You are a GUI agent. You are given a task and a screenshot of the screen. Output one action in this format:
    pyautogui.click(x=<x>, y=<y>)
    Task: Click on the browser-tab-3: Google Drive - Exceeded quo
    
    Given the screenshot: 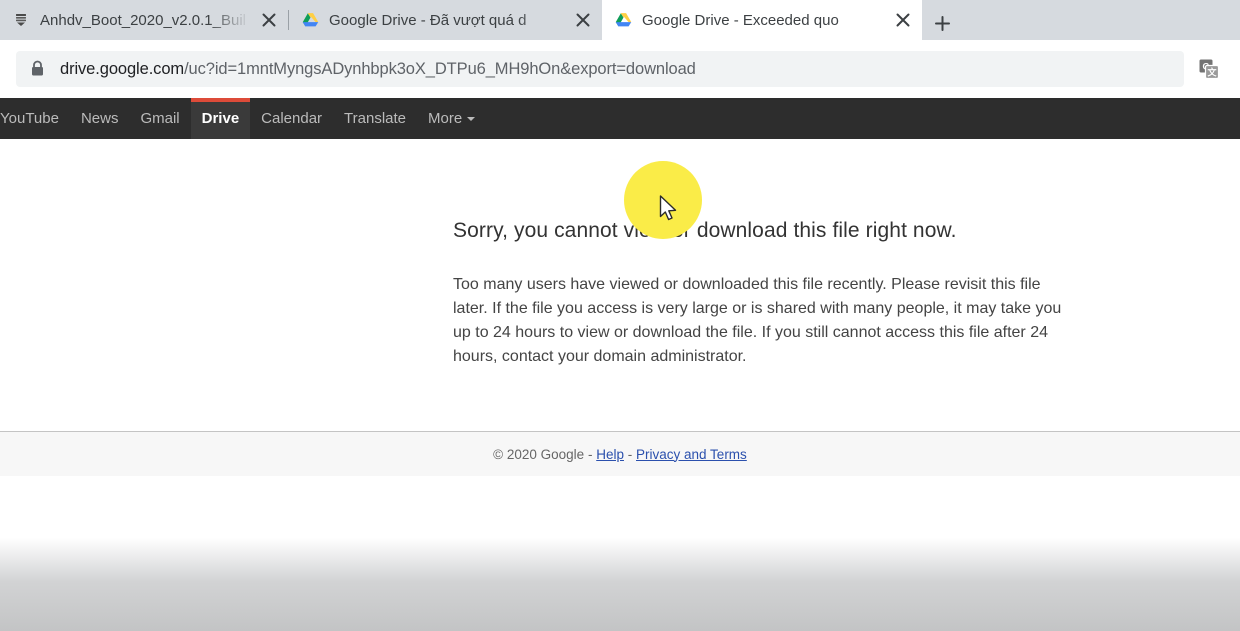 What is the action you would take?
    pyautogui.click(x=762, y=20)
    